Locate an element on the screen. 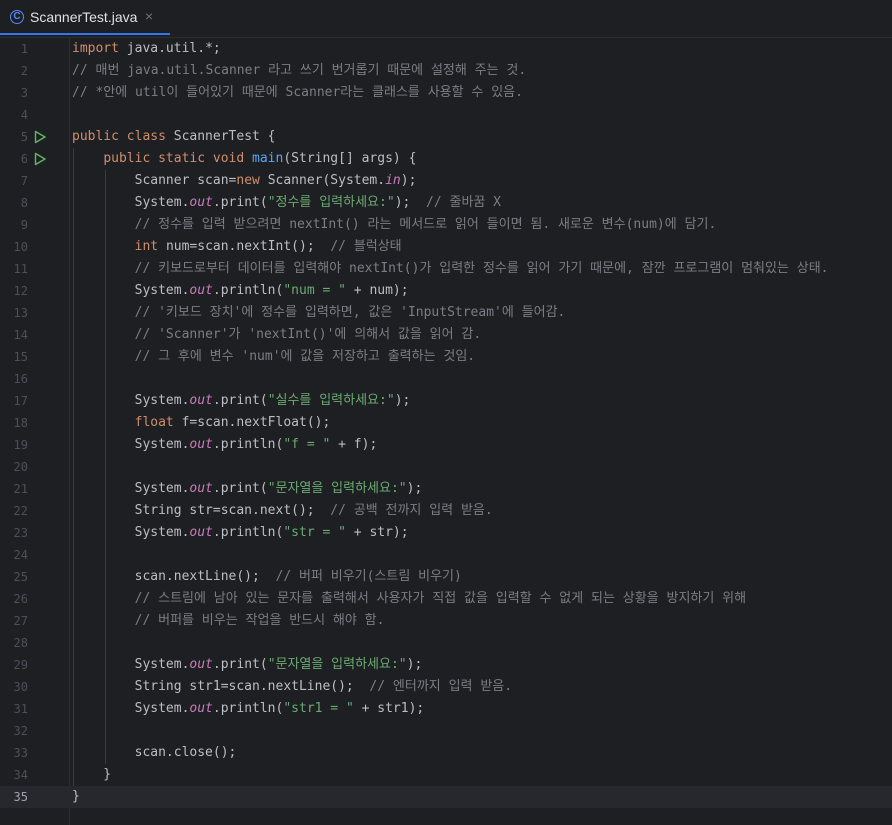 Image resolution: width=892 pixels, height=825 pixels. tab-scannertest-java: C ScannerTest.java × is located at coordinates (85, 17).